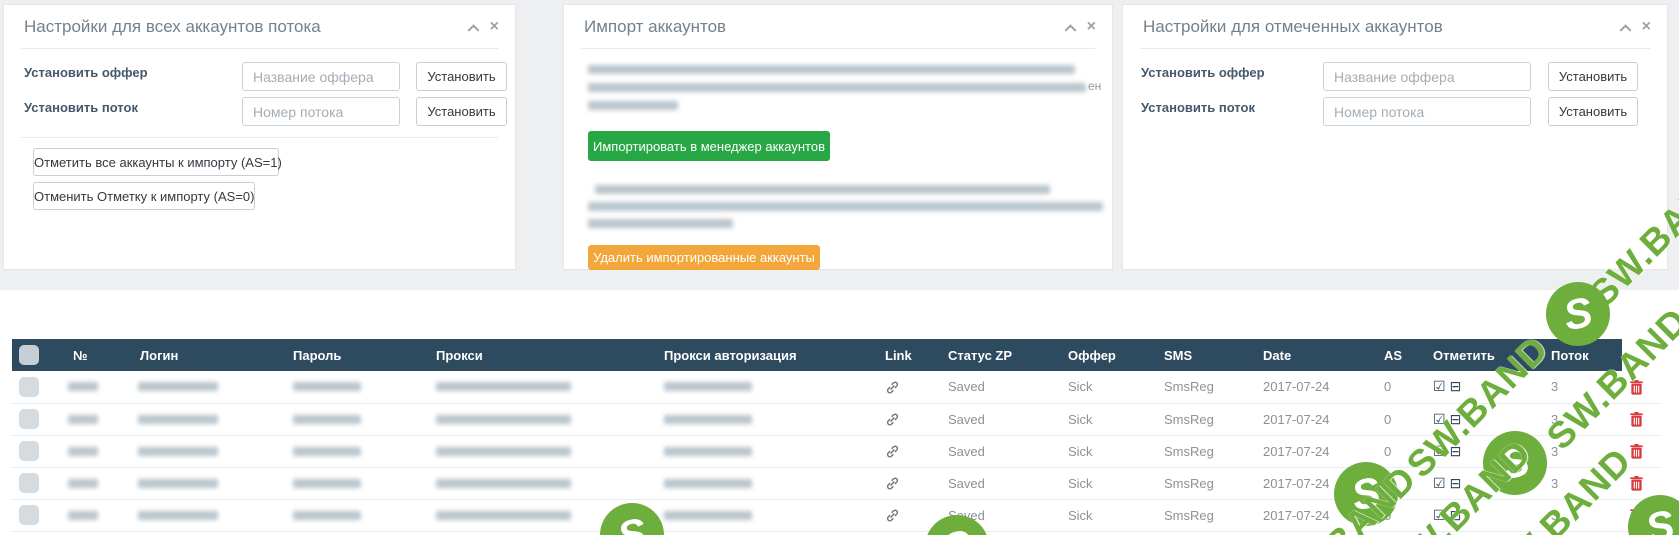  Describe the element at coordinates (259, 48) in the screenshot. I see `divider` at that location.